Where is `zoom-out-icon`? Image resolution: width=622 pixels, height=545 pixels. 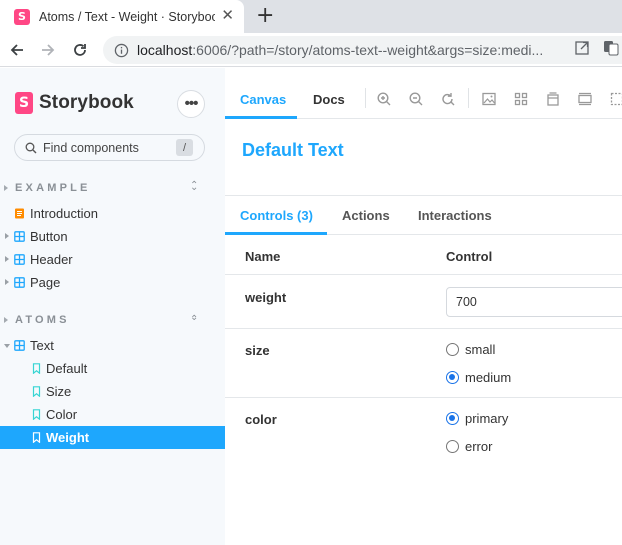
zoom-out-icon is located at coordinates (416, 99).